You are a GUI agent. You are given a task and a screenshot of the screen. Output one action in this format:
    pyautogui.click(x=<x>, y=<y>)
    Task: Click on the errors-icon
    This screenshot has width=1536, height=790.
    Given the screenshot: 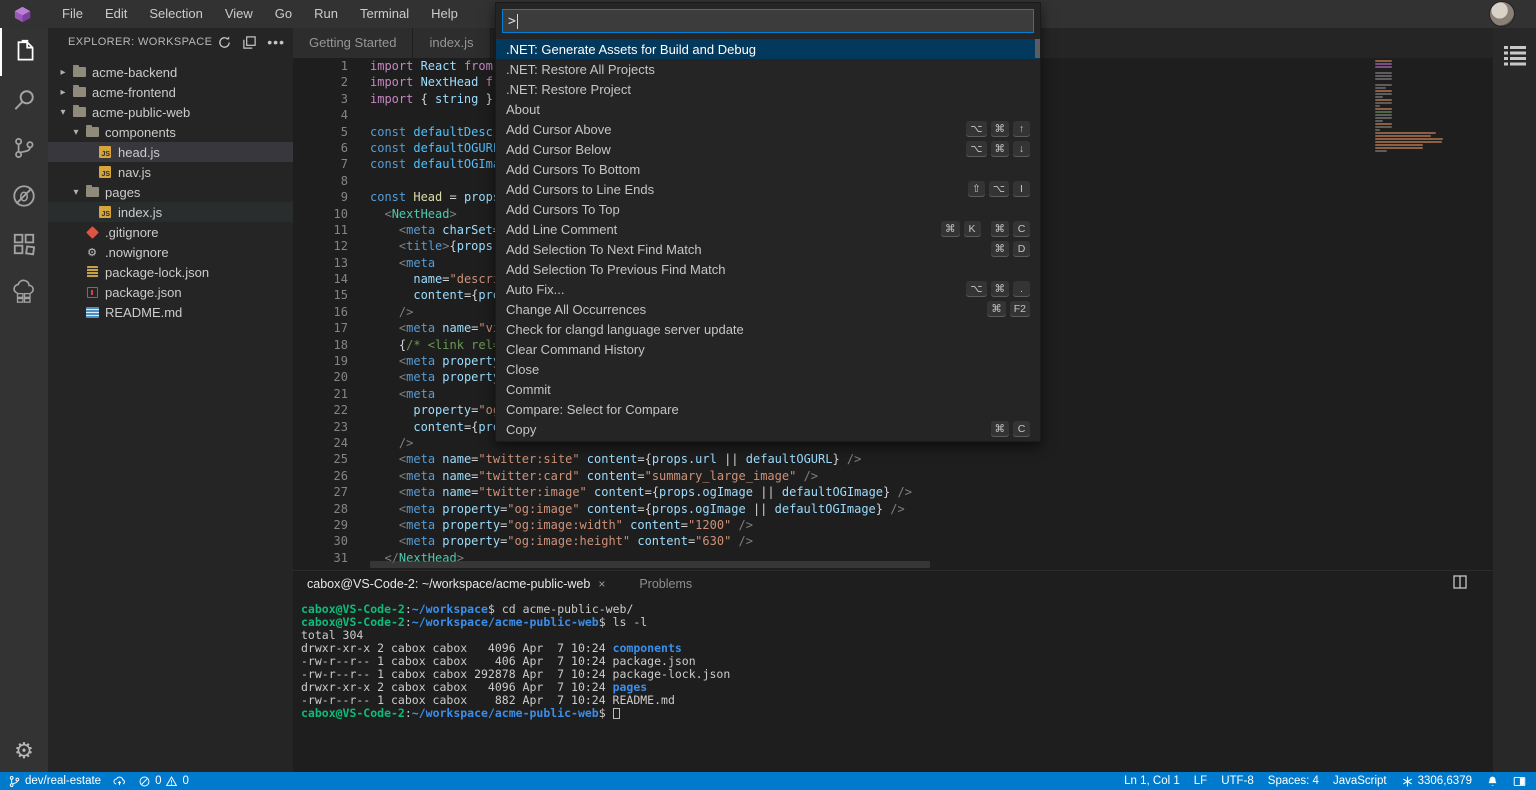 What is the action you would take?
    pyautogui.click(x=144, y=781)
    